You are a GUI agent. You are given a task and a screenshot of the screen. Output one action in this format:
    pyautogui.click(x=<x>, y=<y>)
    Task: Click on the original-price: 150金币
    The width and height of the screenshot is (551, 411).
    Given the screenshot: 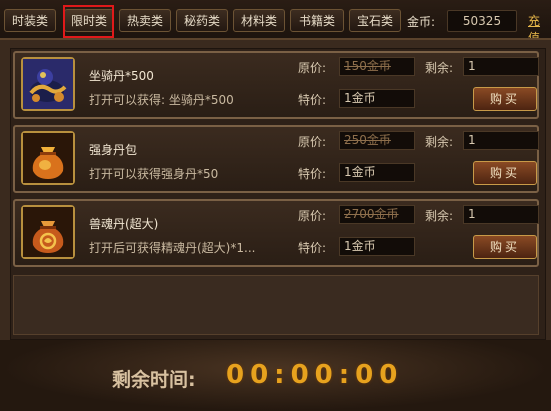 What is the action you would take?
    pyautogui.click(x=377, y=66)
    